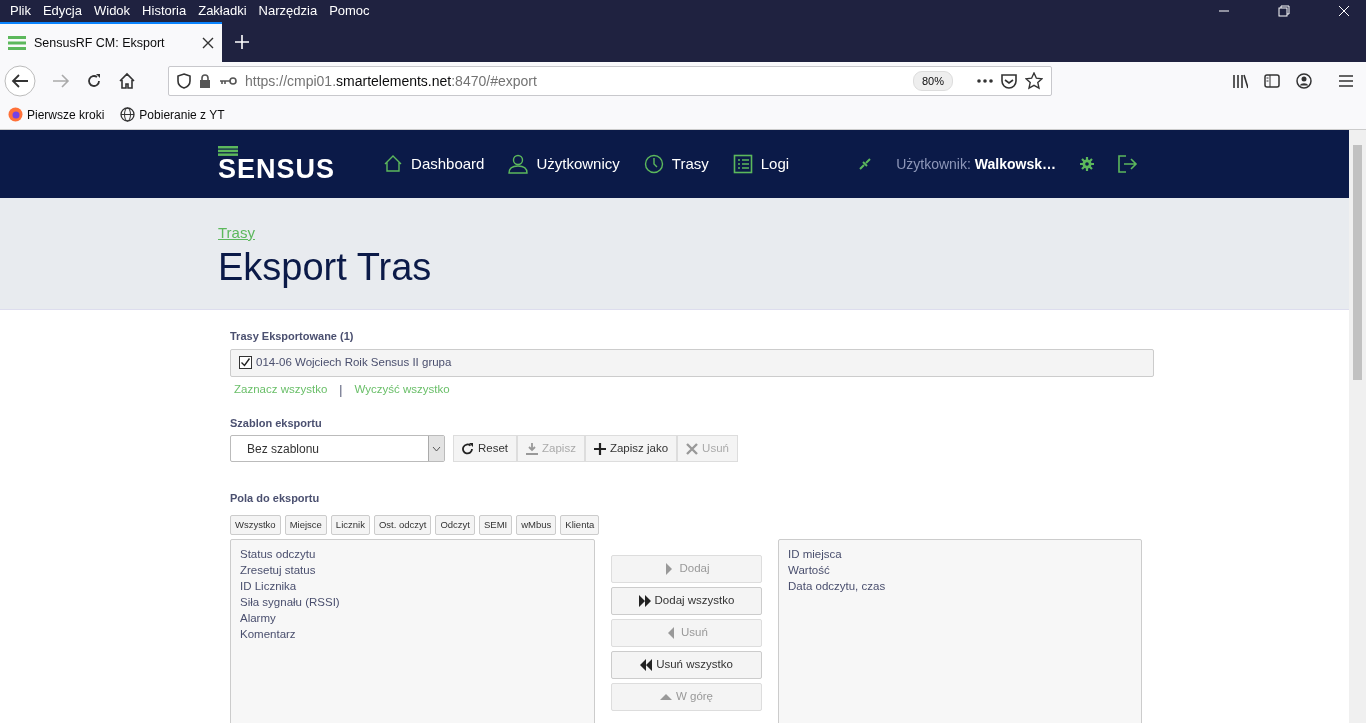 Image resolution: width=1366 pixels, height=723 pixels. I want to click on list-option: Status odczytu, so click(412, 553).